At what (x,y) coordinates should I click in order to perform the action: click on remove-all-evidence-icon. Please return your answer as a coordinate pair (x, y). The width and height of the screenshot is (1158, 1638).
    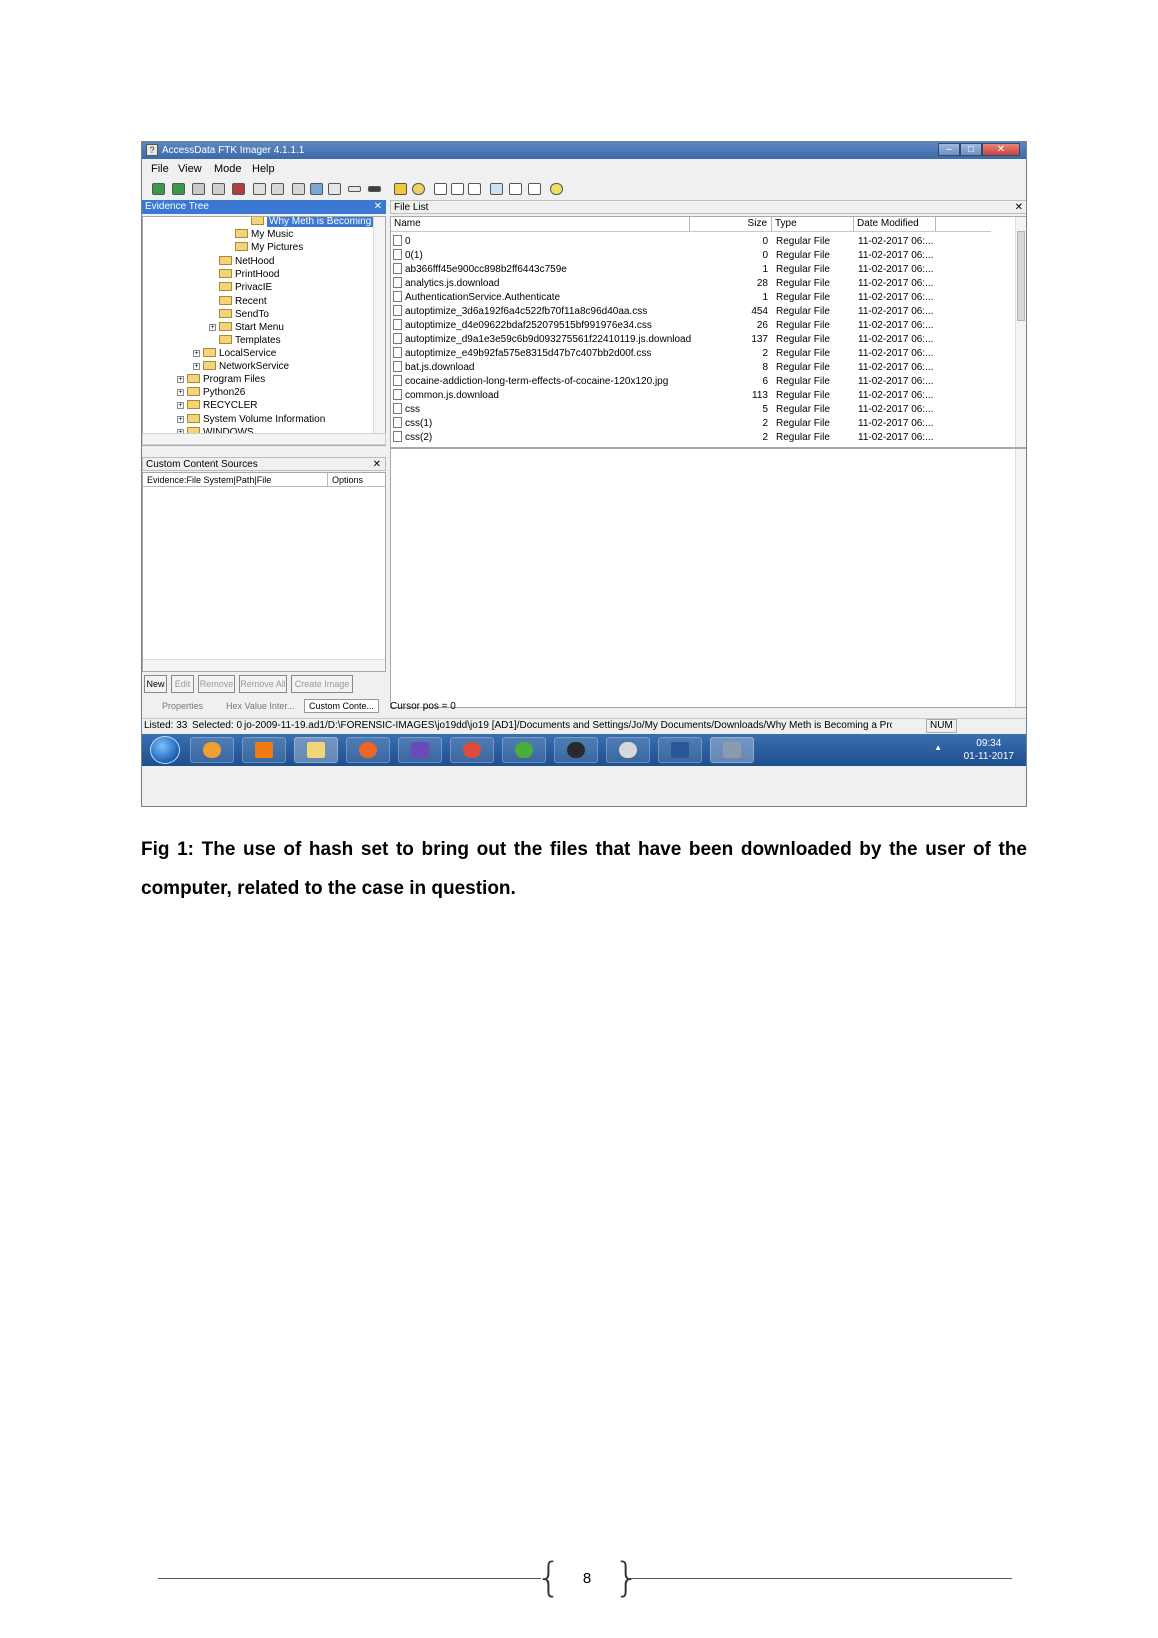
    Looking at the image, I should click on (238, 189).